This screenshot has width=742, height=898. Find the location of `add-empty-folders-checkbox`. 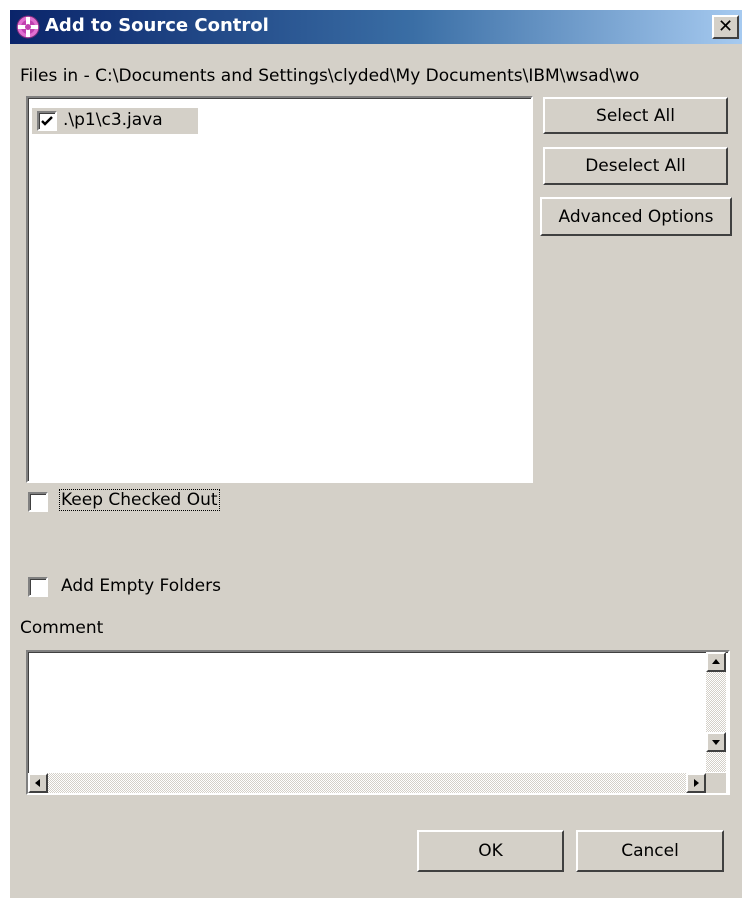

add-empty-folders-checkbox is located at coordinates (38, 587).